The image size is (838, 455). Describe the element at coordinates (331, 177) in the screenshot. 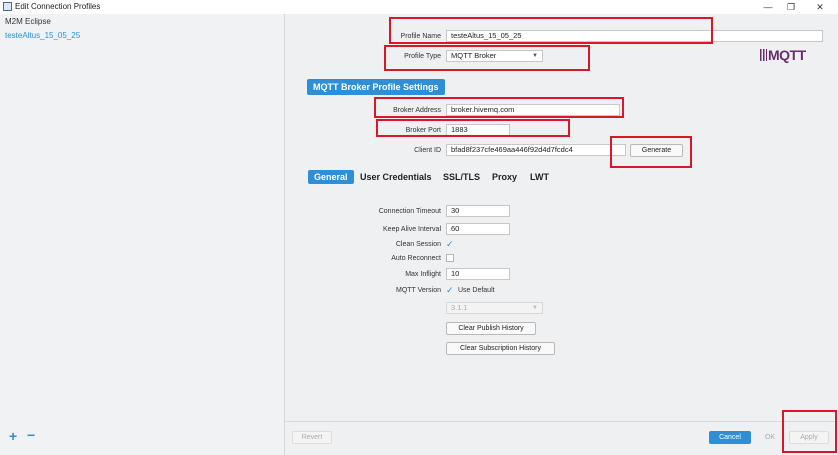

I see `tab-general: General` at that location.